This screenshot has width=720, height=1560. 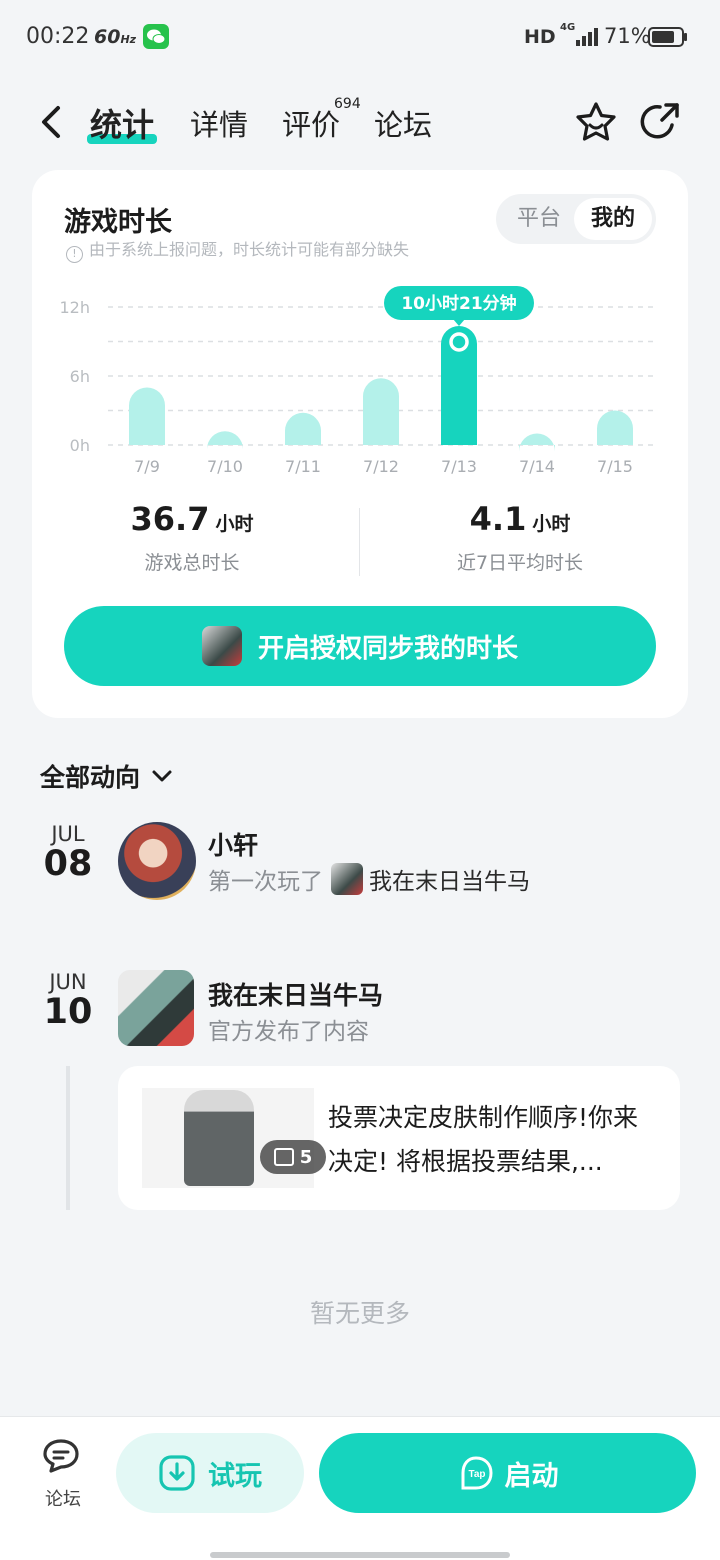 What do you see at coordinates (80, 376) in the screenshot?
I see `y-tick-label: 6h` at bounding box center [80, 376].